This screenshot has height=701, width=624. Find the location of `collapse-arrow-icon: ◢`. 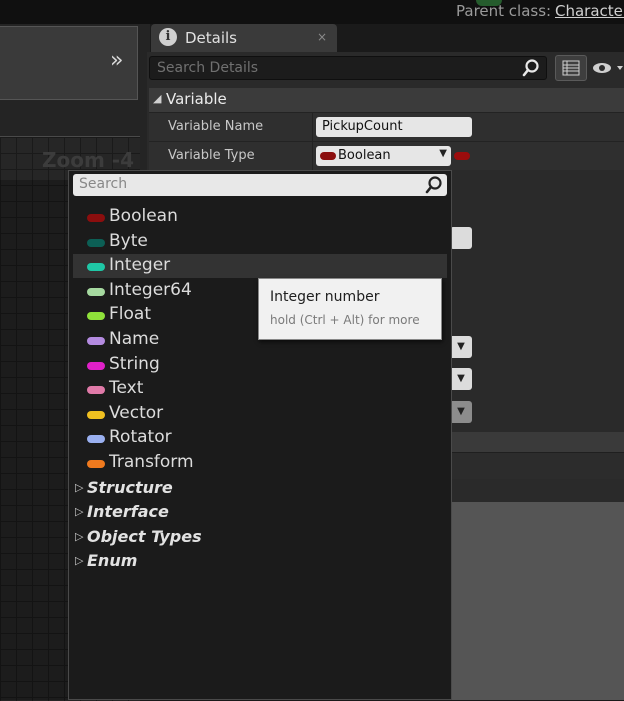

collapse-arrow-icon: ◢ is located at coordinates (157, 98).